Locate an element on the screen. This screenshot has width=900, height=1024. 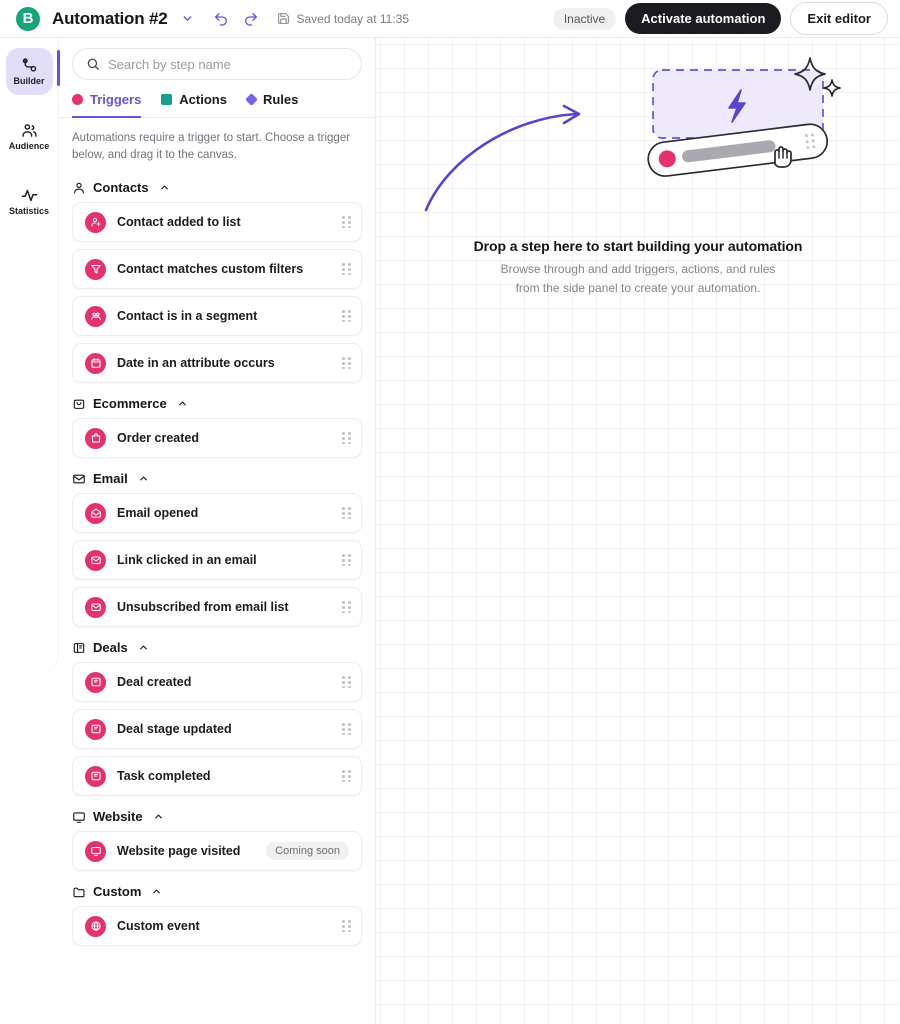
redo-icon is located at coordinates (251, 19).